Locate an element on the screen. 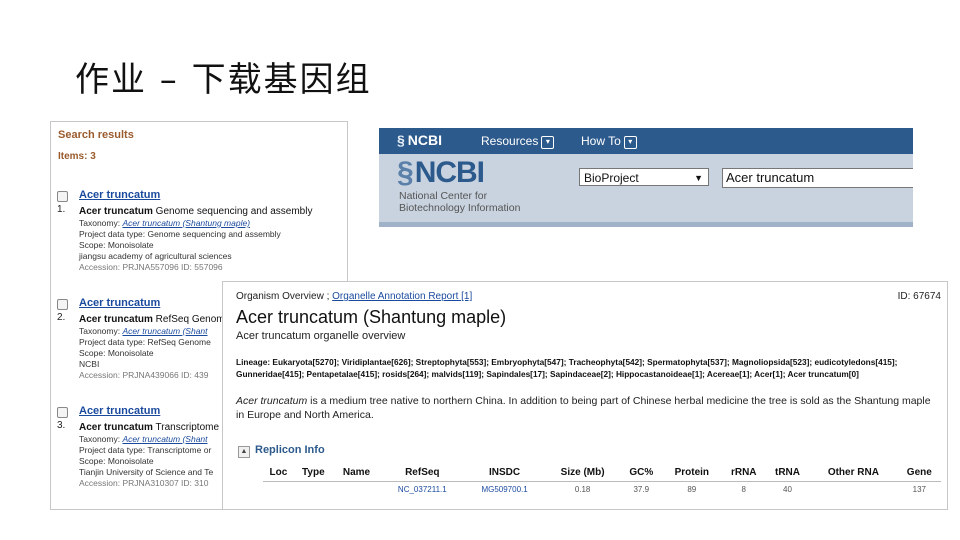  table-cell: 37.9 is located at coordinates (641, 489).